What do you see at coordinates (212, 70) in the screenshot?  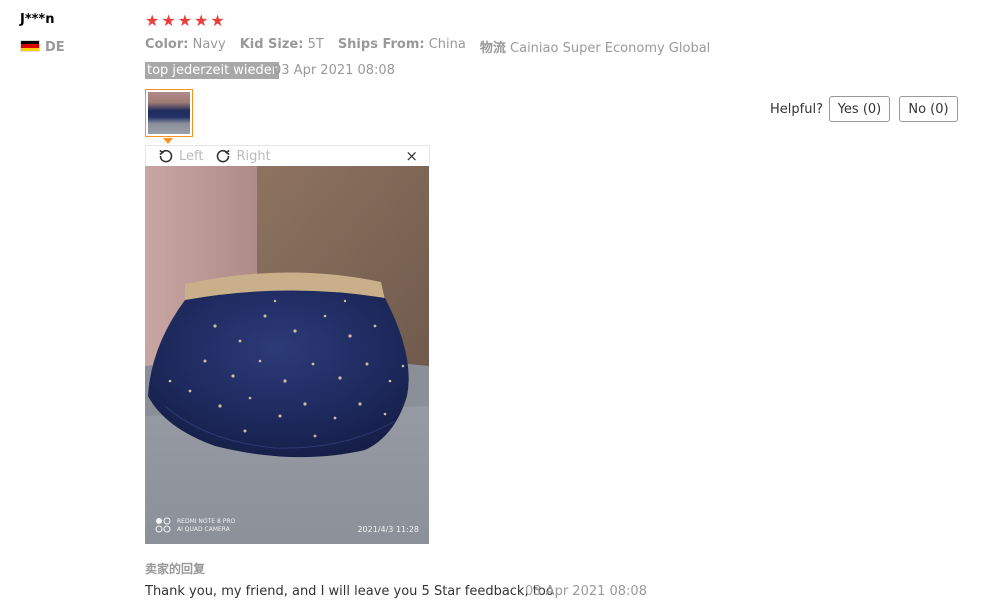 I see `review-text: top jederzeit wieder` at bounding box center [212, 70].